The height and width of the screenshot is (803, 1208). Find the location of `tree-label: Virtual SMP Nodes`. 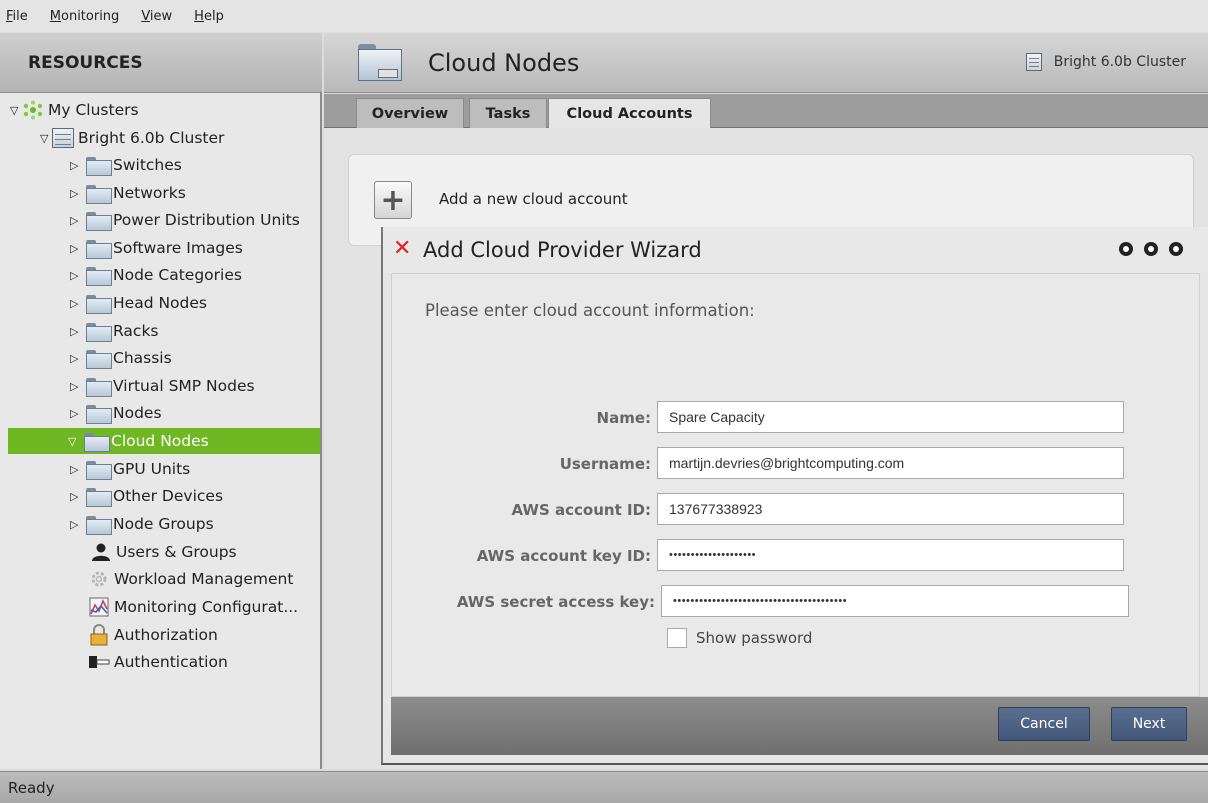

tree-label: Virtual SMP Nodes is located at coordinates (184, 386).